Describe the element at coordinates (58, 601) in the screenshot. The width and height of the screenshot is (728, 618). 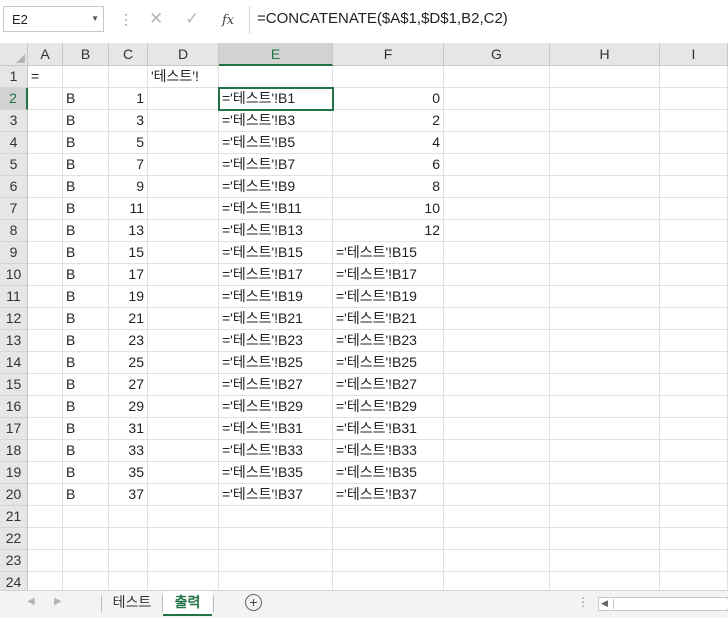
I see `tab-scroll-right-icon: ▶` at that location.